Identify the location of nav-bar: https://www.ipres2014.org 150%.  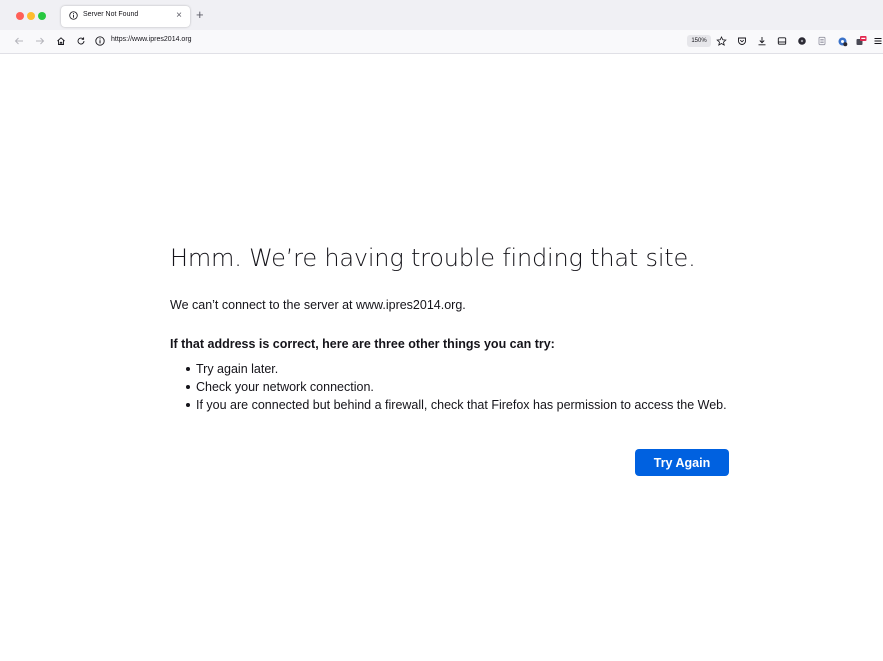
(441, 42).